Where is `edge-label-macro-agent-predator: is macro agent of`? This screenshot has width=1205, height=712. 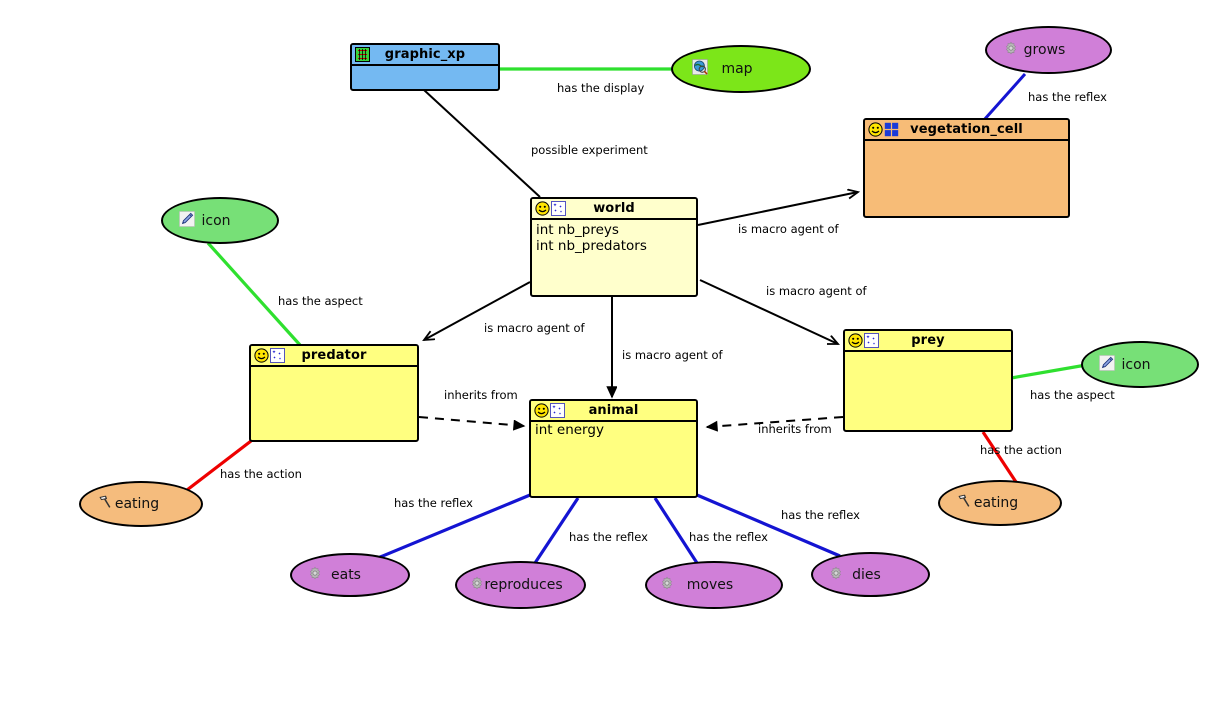 edge-label-macro-agent-predator: is macro agent of is located at coordinates (534, 328).